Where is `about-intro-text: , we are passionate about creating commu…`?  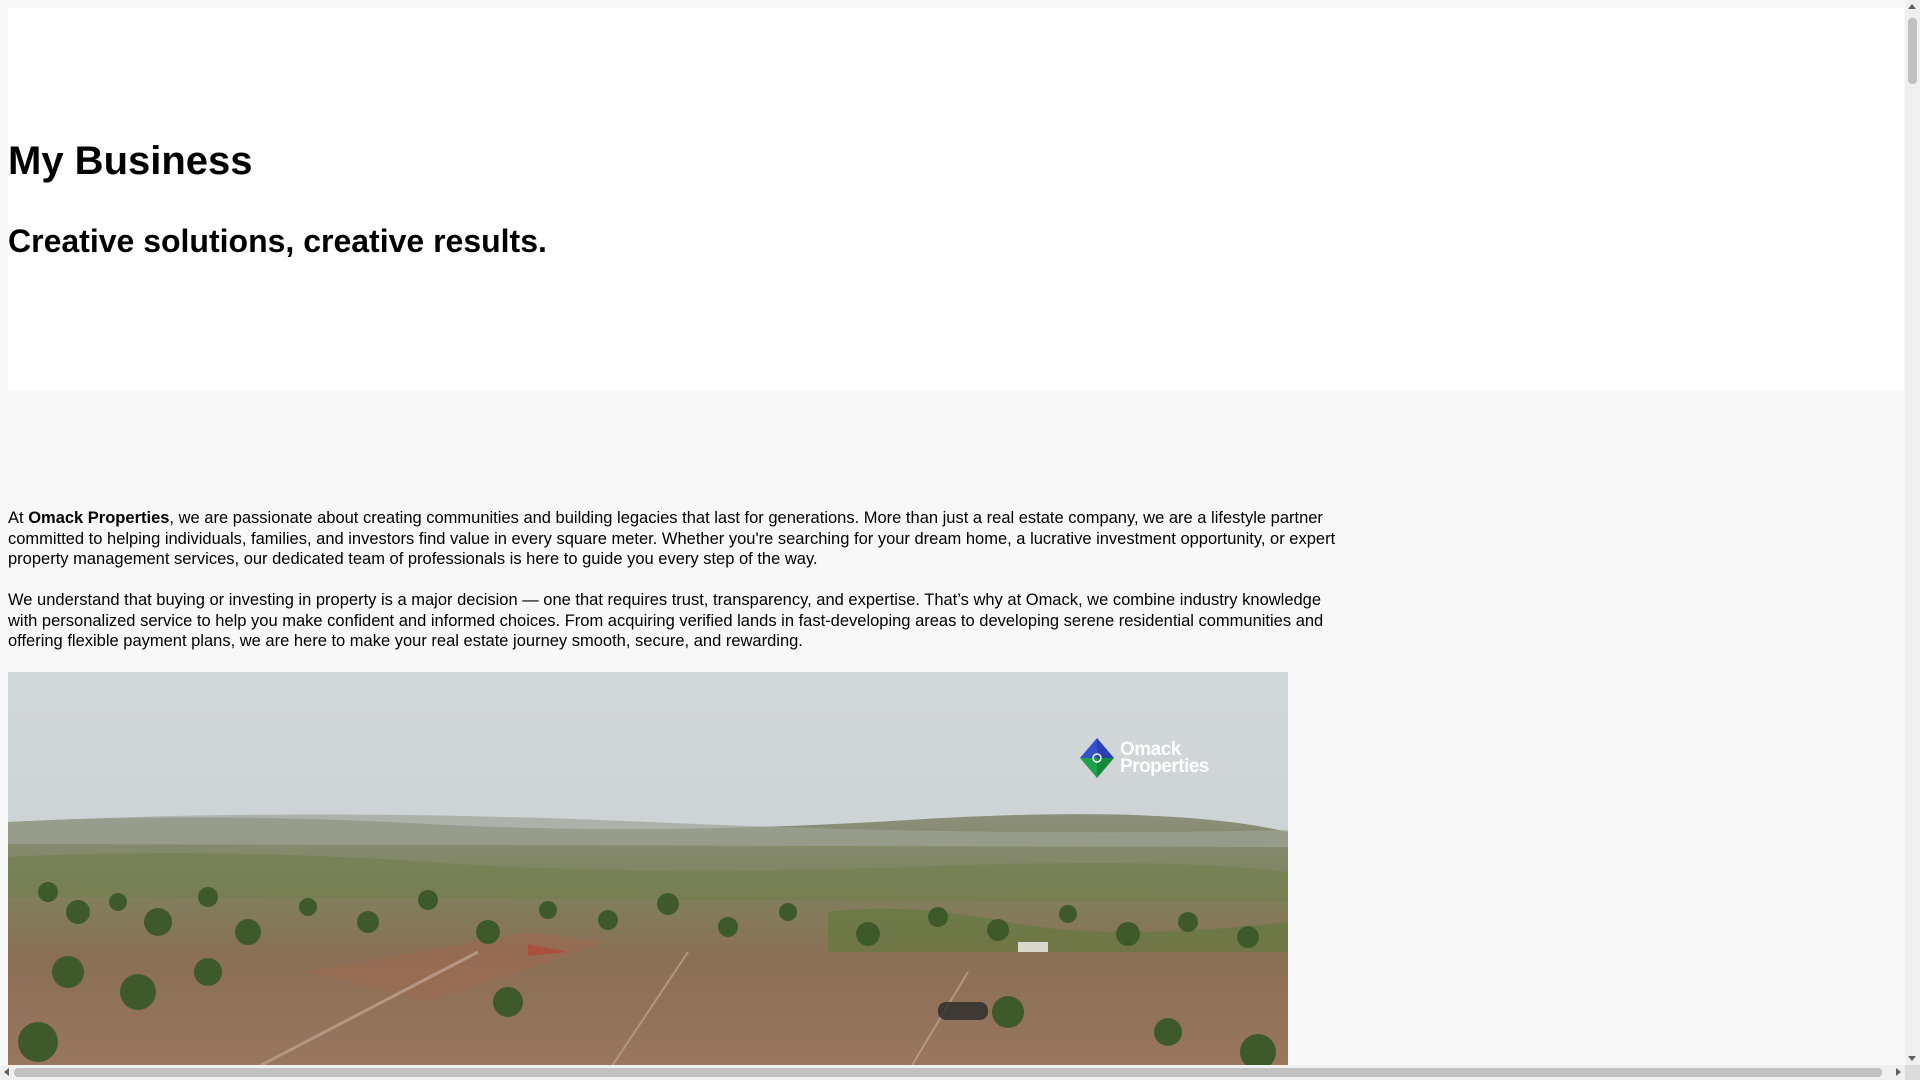
about-intro-text: , we are passionate about creating commu… is located at coordinates (672, 538).